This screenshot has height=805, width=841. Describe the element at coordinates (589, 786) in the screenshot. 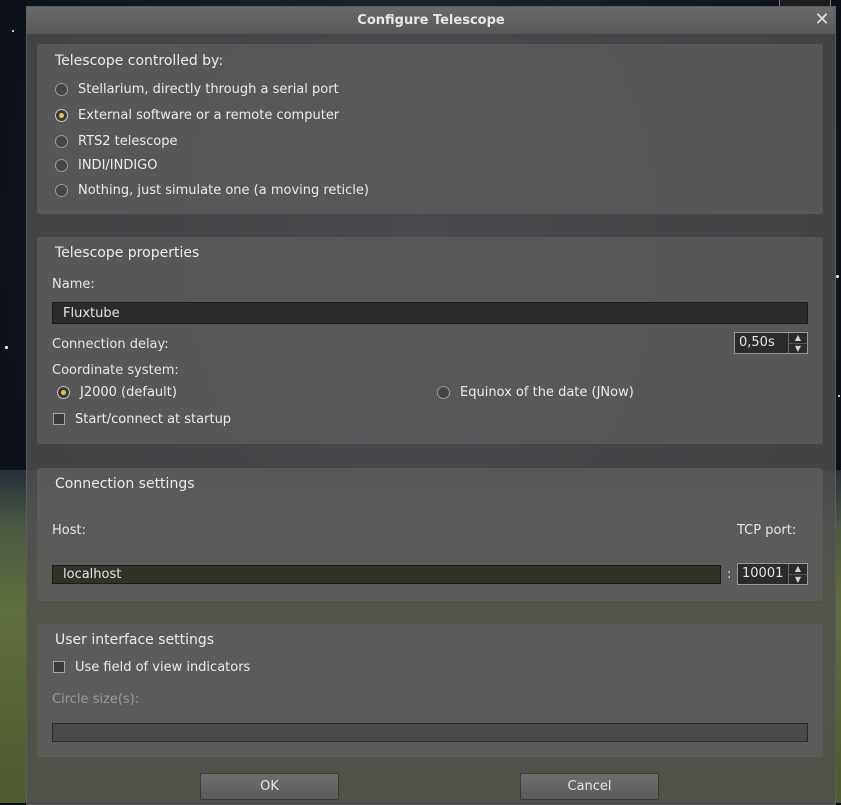

I see `cancel-button: Cancel` at that location.